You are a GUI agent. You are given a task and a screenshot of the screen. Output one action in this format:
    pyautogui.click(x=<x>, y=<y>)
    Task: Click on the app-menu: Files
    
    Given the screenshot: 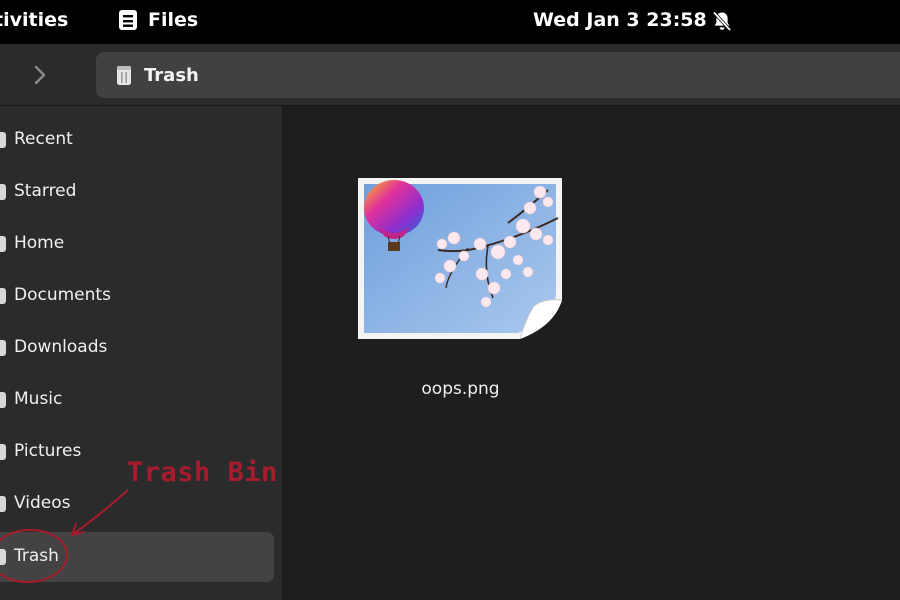 What is the action you would take?
    pyautogui.click(x=158, y=20)
    